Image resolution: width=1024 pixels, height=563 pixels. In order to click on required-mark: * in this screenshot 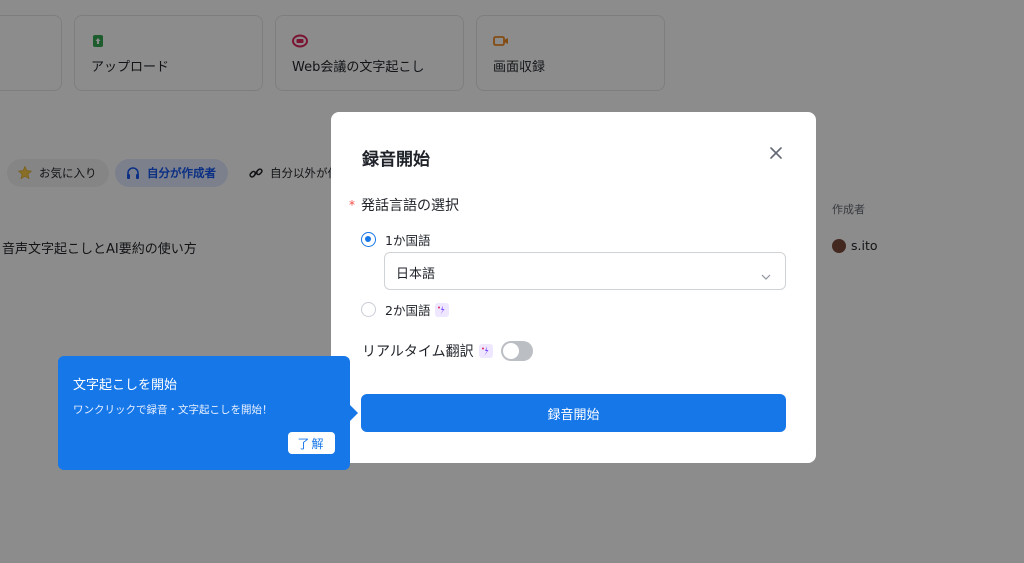, I will do `click(352, 205)`.